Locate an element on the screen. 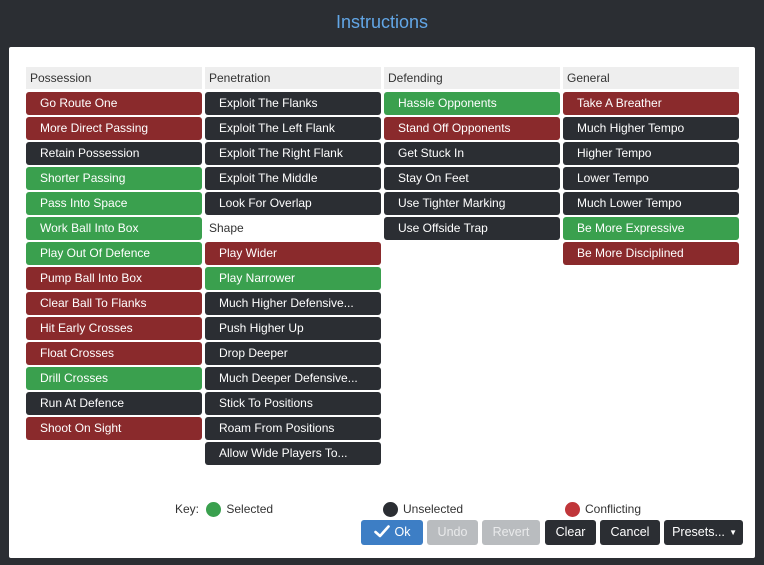 Image resolution: width=764 pixels, height=565 pixels. instruction-shorter-passing-button: Shorter Passing is located at coordinates (114, 178).